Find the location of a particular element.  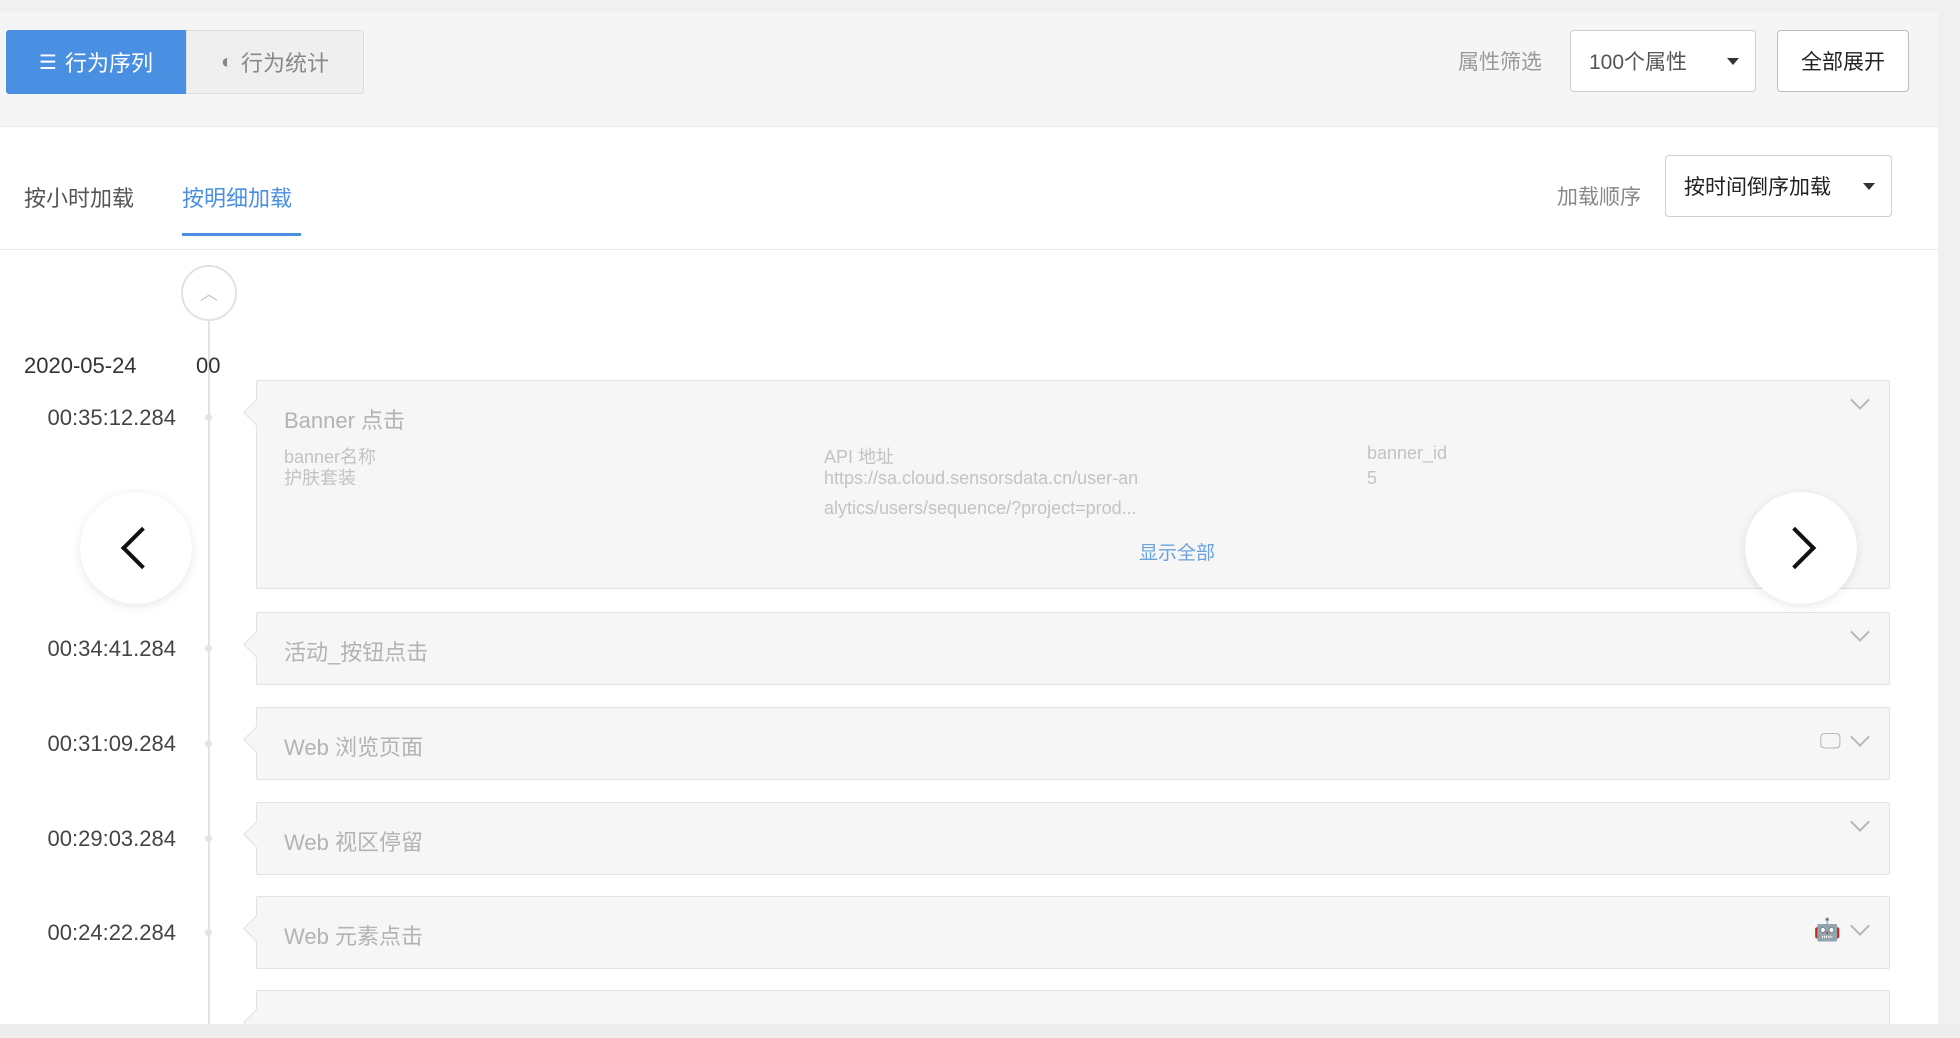

prop-value: 5 is located at coordinates (1372, 478).